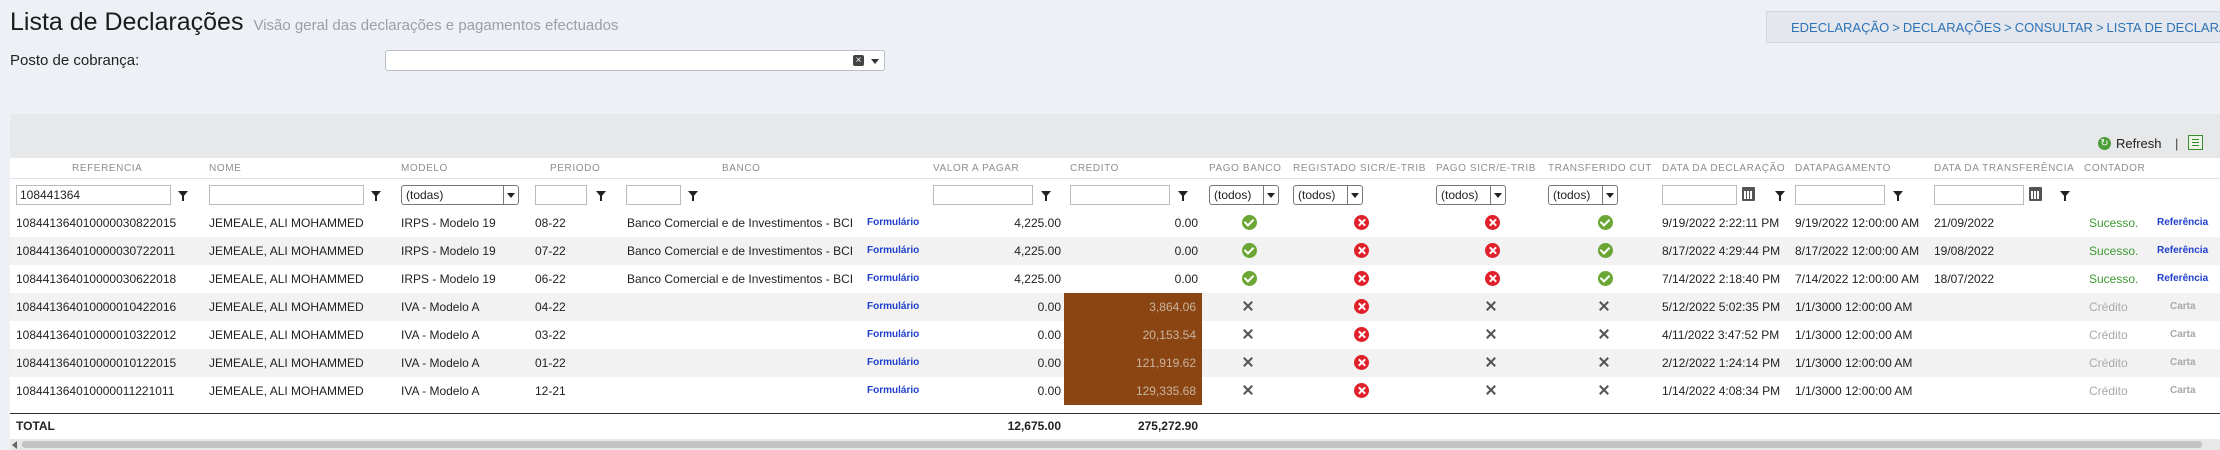  What do you see at coordinates (858, 60) in the screenshot?
I see `clear-icon: ×` at bounding box center [858, 60].